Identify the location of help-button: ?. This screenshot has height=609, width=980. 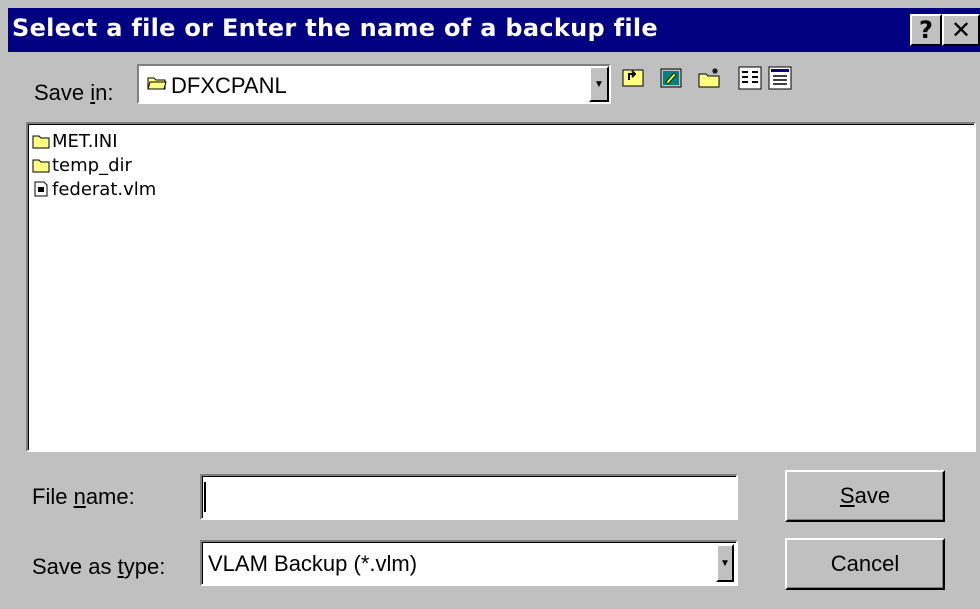
(926, 30).